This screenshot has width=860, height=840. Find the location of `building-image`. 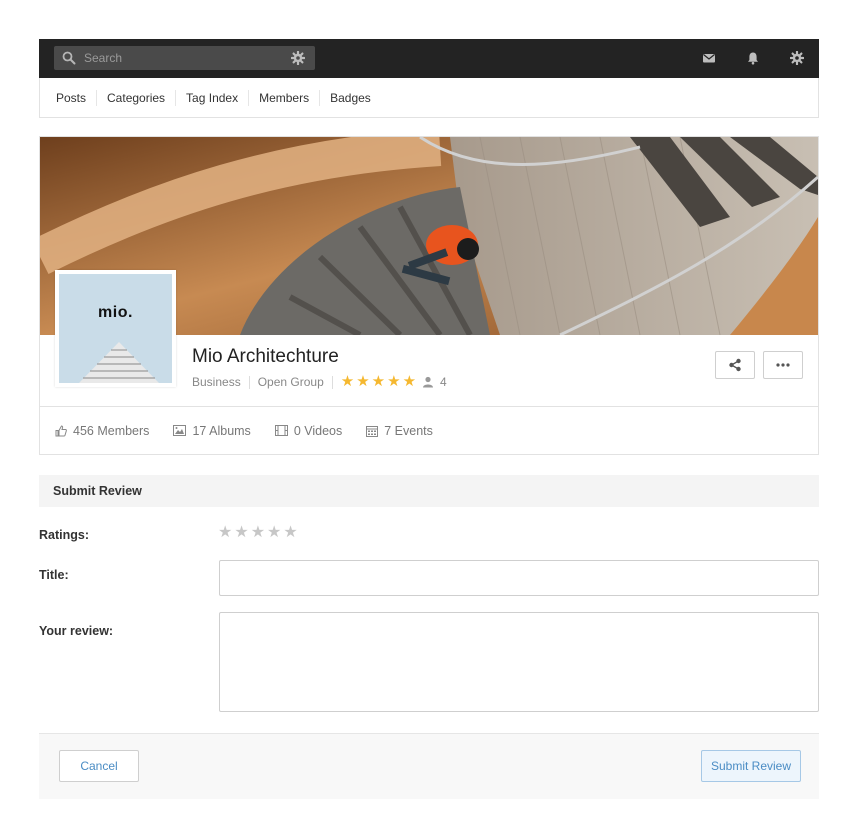

building-image is located at coordinates (119, 362).